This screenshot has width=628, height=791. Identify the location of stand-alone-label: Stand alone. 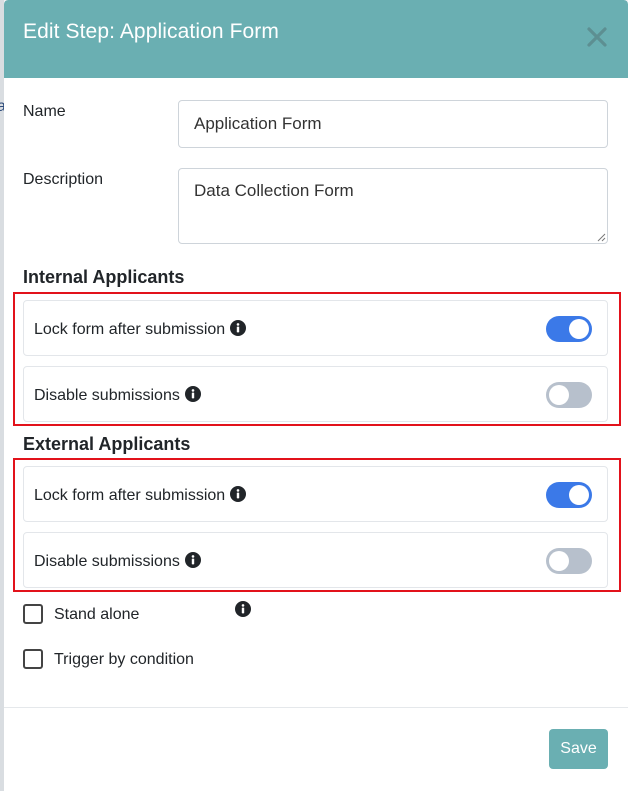
(97, 614).